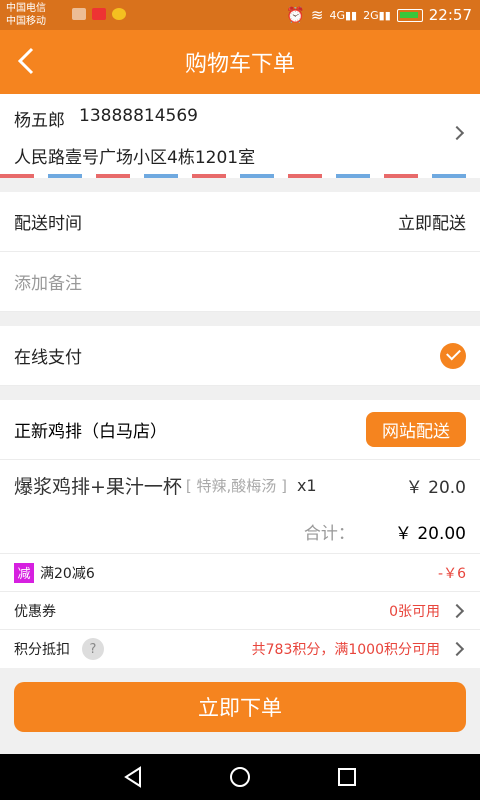 This screenshot has width=480, height=800. Describe the element at coordinates (240, 15) in the screenshot. I see `status-bar: 中国电信 中国移动 ⏰ ≋ 4G▮▮ 2G▮▮ 22:57` at that location.